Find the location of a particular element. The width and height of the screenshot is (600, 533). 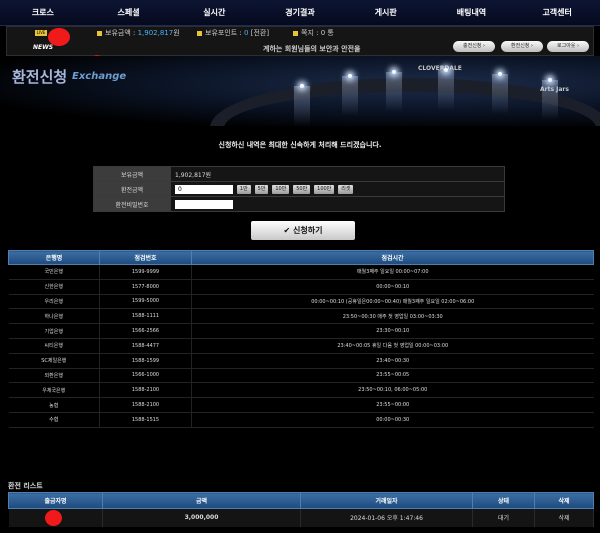

exchange-date: 2024-01-06 오후 1:47:46 is located at coordinates (386, 517).